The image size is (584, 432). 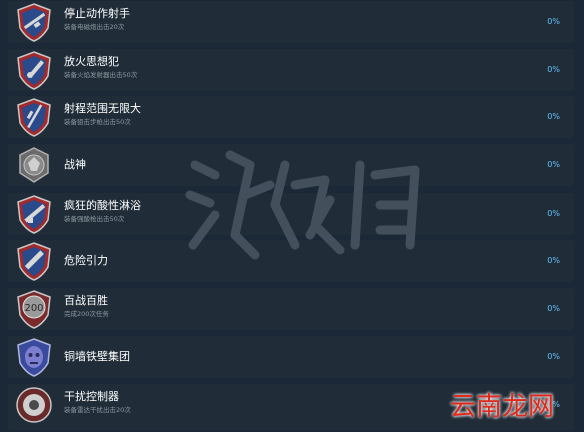 What do you see at coordinates (102, 108) in the screenshot?
I see `achievement-title: 射程范围无限大` at bounding box center [102, 108].